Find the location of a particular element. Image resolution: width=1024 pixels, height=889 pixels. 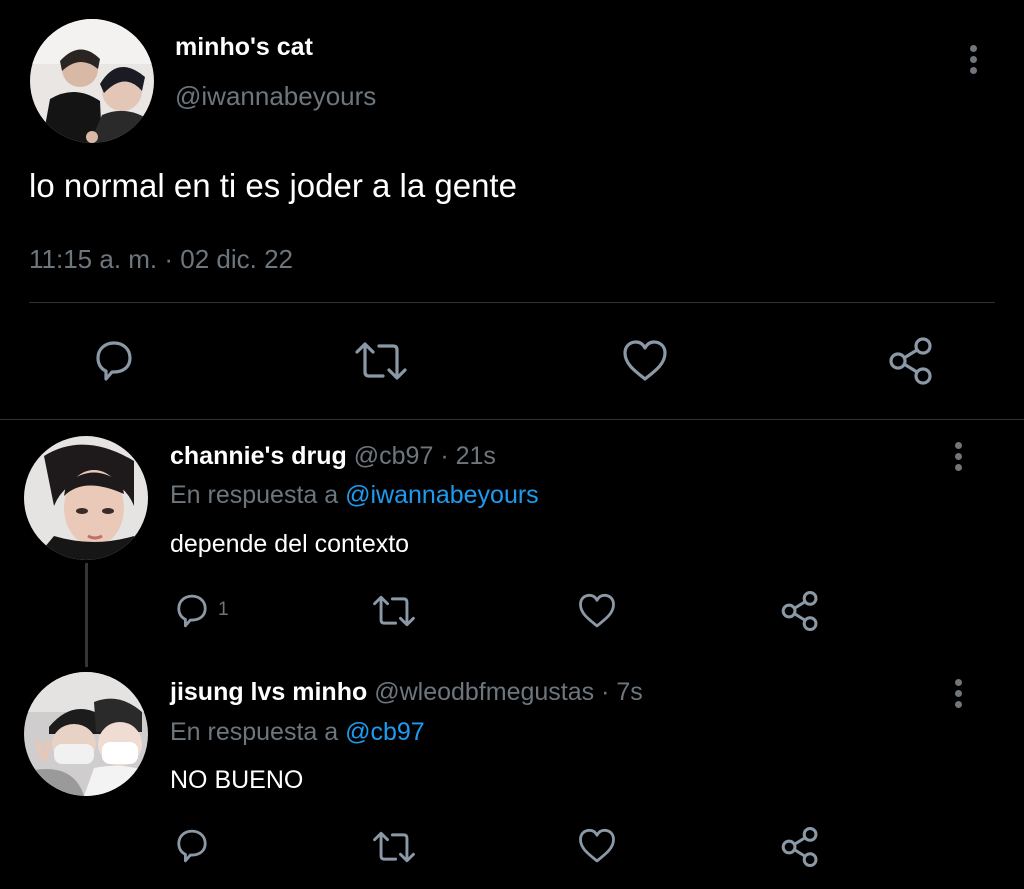

reply-1-text: depende del contexto is located at coordinates (290, 544).